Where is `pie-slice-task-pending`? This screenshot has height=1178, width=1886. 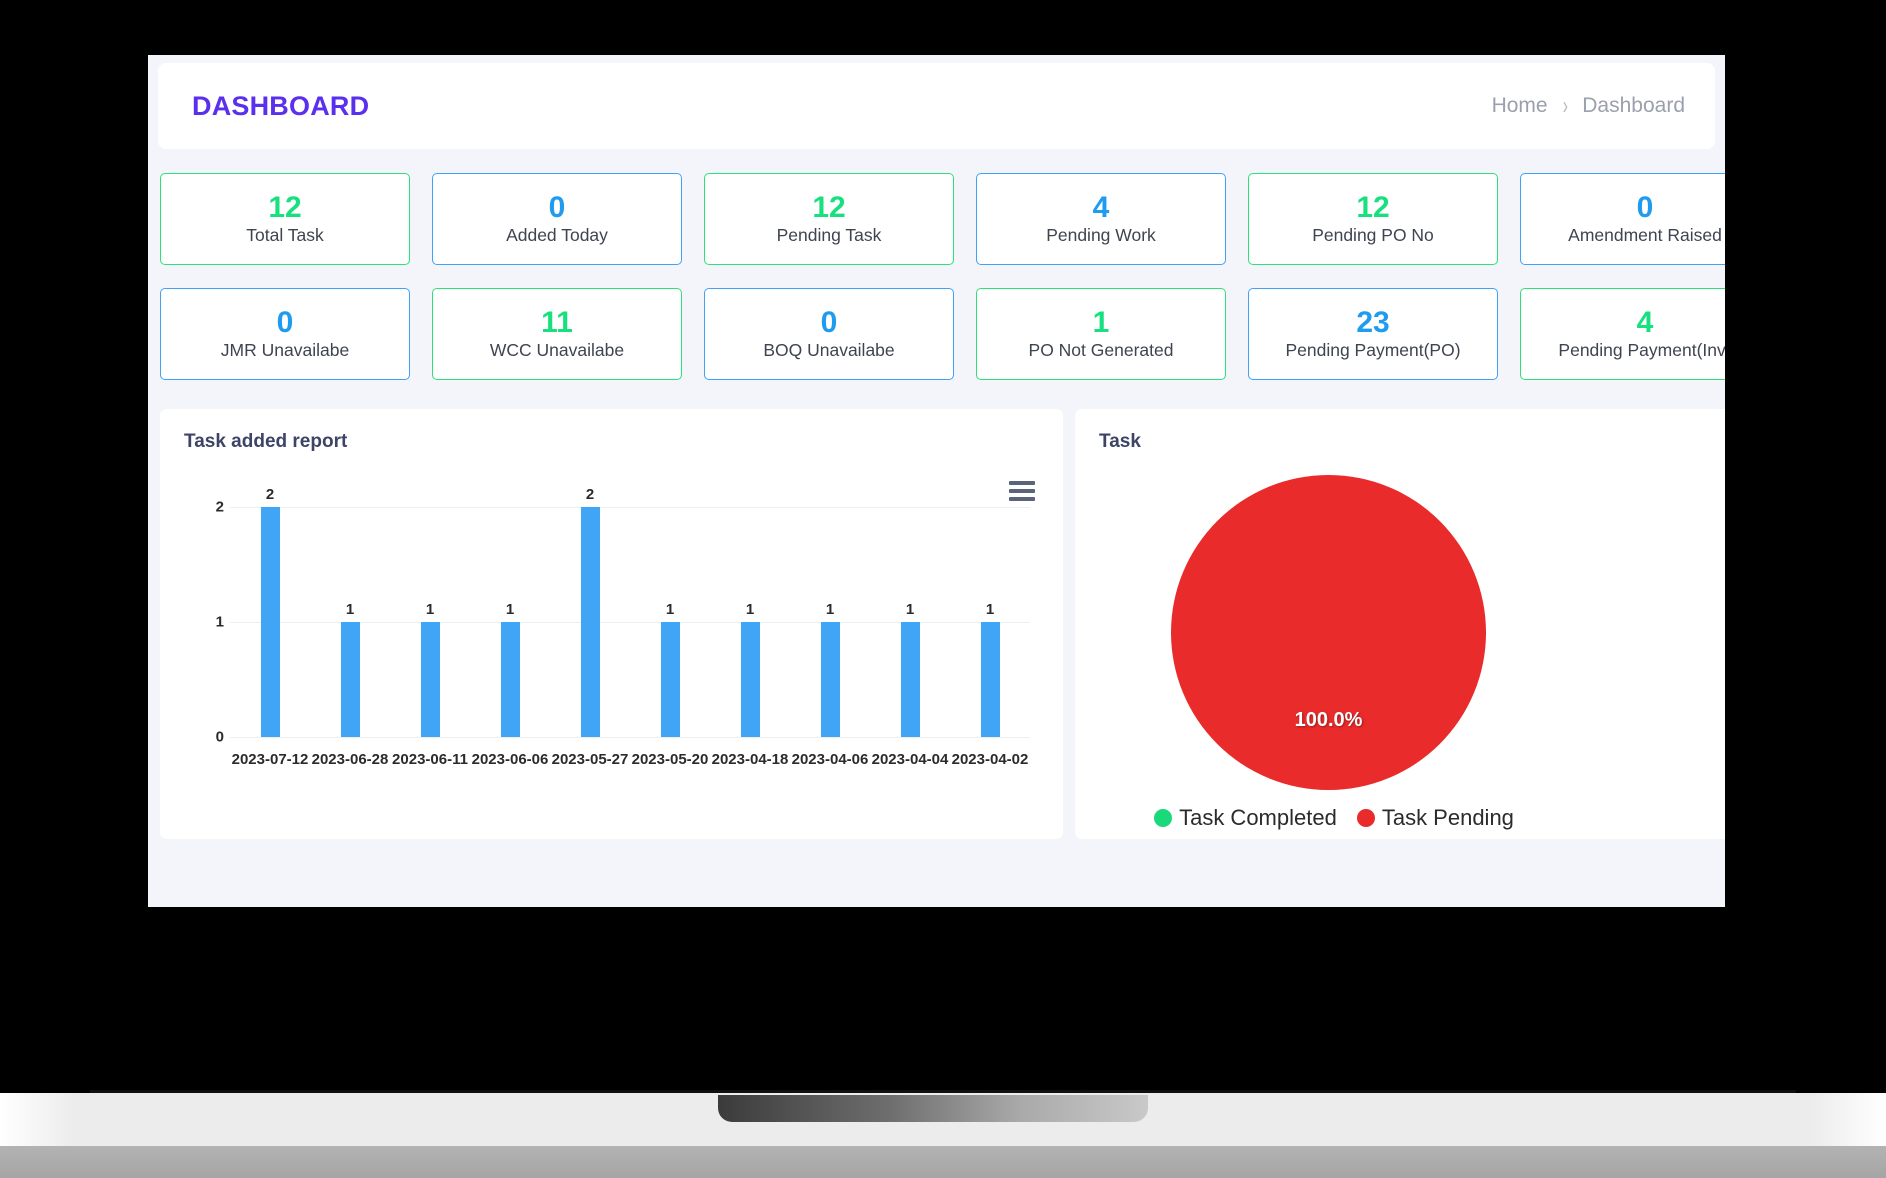 pie-slice-task-pending is located at coordinates (1328, 632).